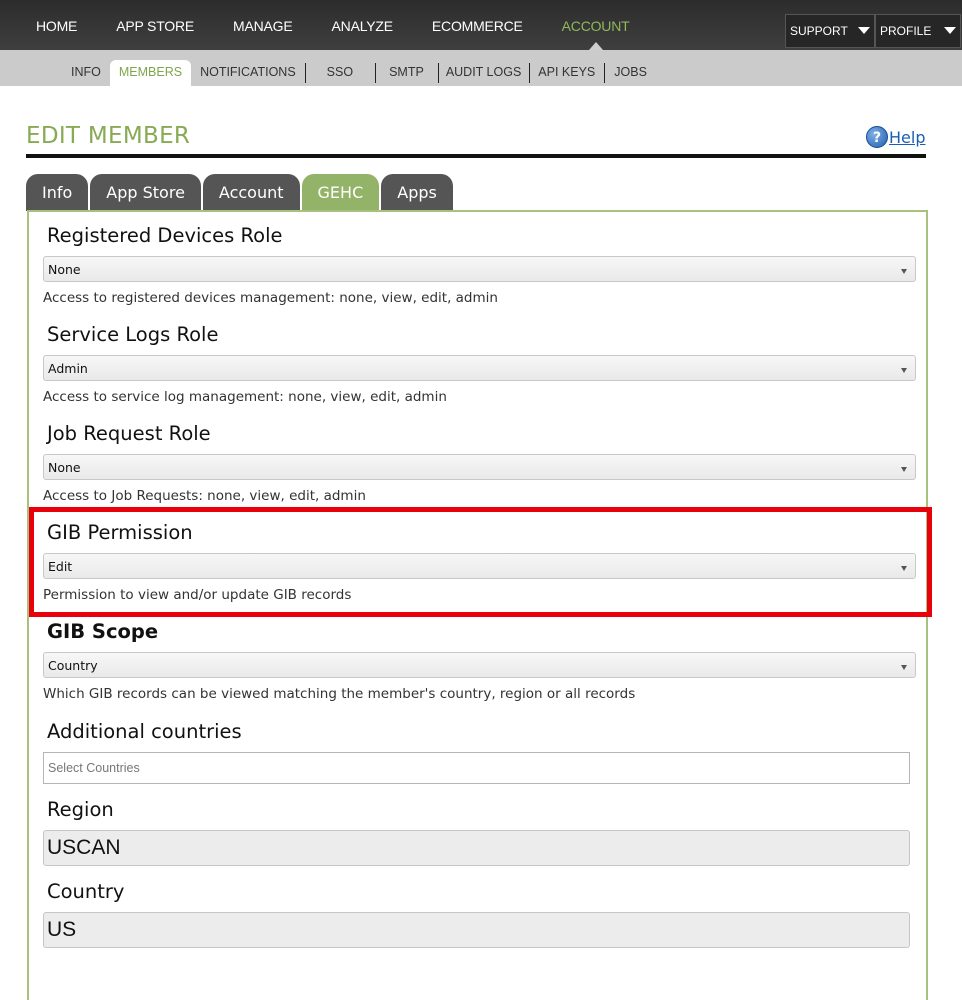  I want to click on nav-analyze: ANALYZE, so click(363, 25).